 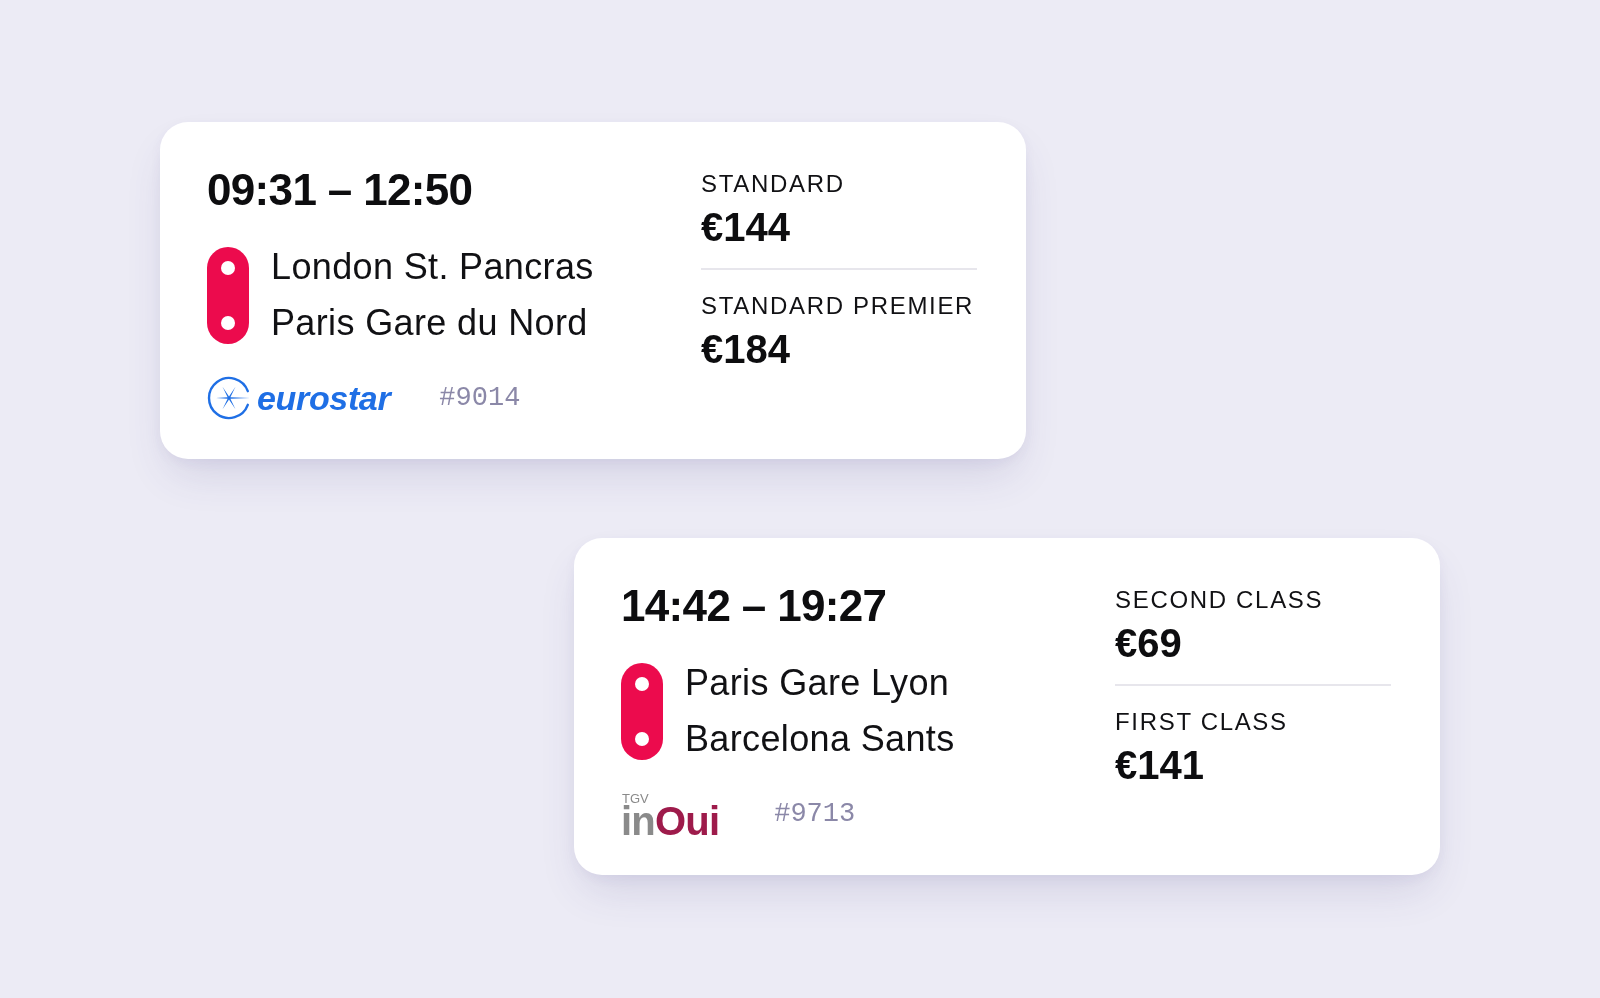 I want to click on fare-class-label: FIRST CLASS, so click(x=1201, y=722).